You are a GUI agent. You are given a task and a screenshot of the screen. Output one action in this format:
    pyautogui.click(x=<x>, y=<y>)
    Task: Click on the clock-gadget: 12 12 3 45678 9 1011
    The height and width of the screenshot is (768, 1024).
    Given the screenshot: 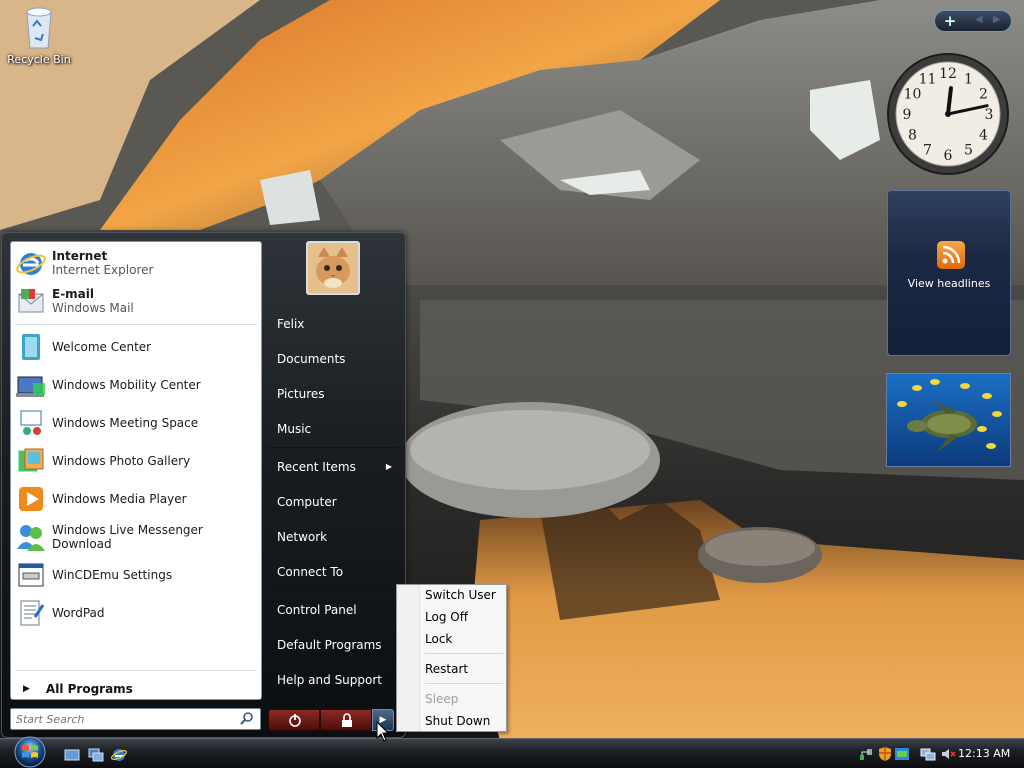 What is the action you would take?
    pyautogui.click(x=948, y=114)
    